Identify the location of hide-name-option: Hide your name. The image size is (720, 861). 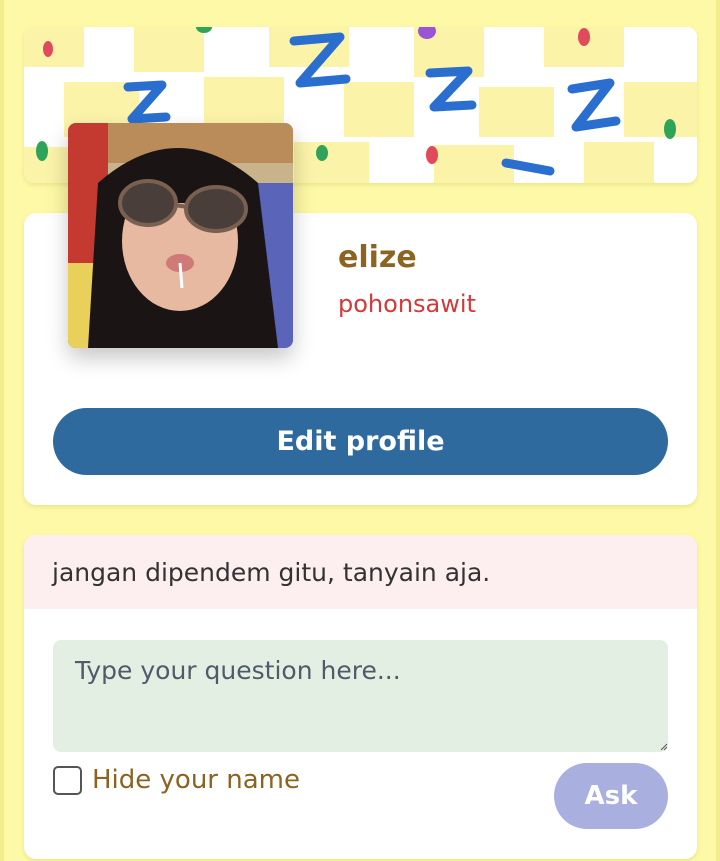
(176, 780).